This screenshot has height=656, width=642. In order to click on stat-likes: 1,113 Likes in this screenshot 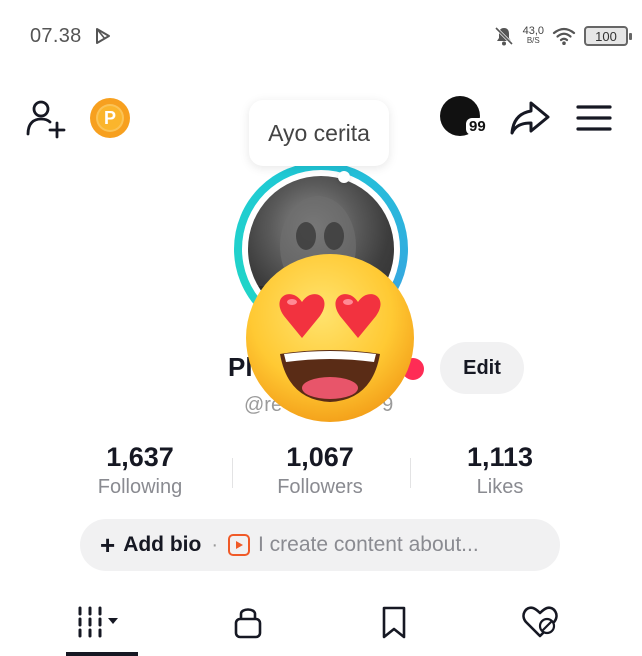, I will do `click(500, 470)`.